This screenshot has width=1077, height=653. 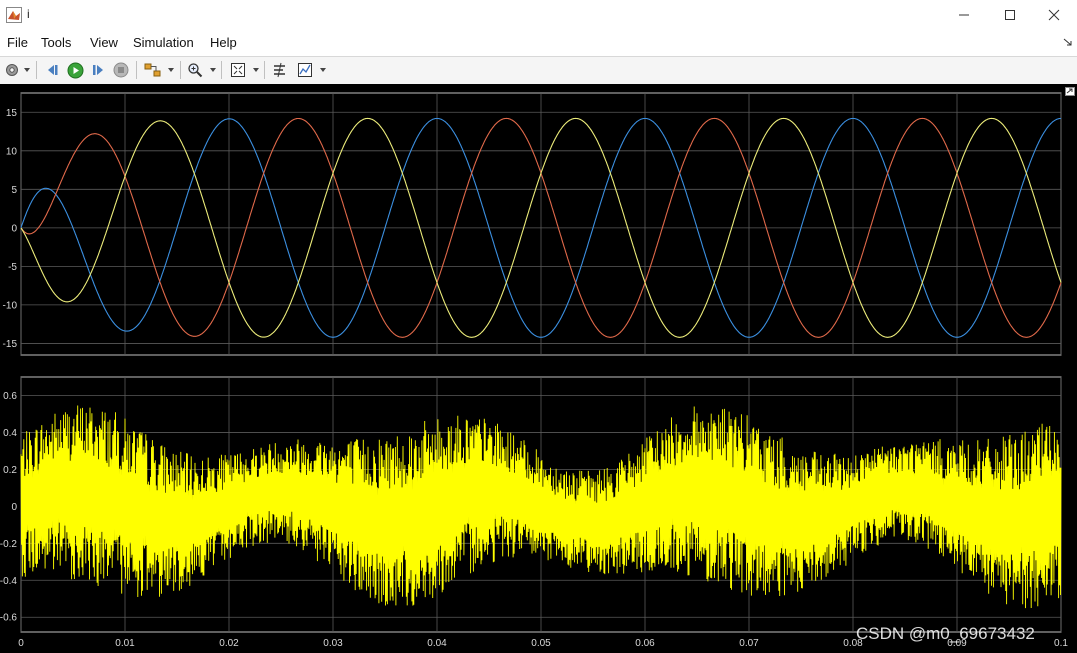 I want to click on step-forward-icon, so click(x=98, y=70).